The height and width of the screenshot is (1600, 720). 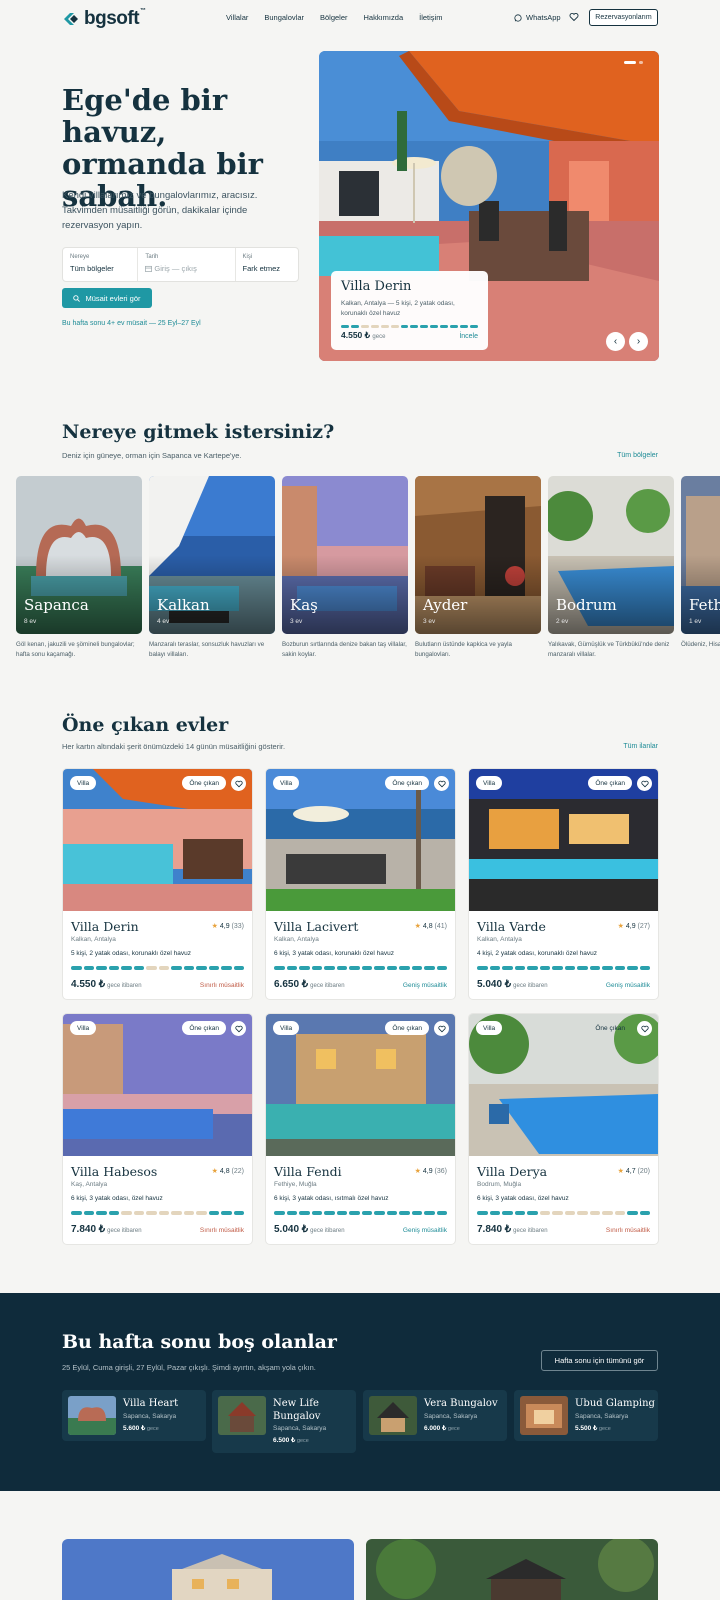 What do you see at coordinates (214, 926) in the screenshot?
I see `star-icon: ★` at bounding box center [214, 926].